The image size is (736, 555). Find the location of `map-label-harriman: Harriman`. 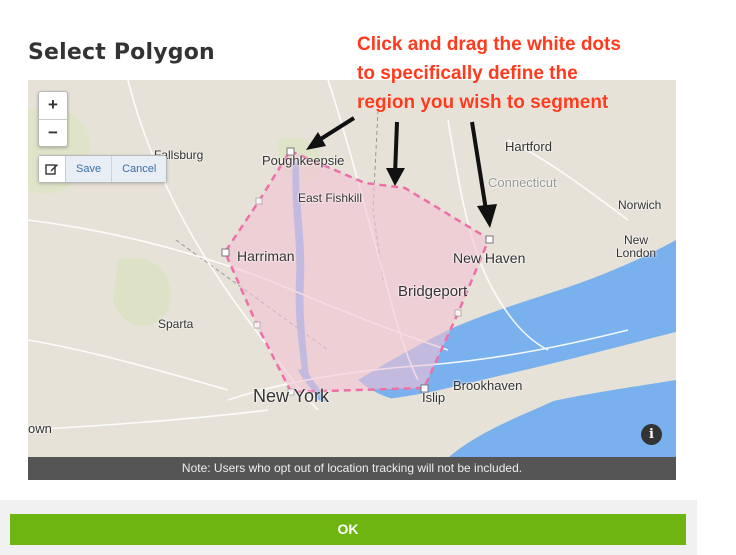

map-label-harriman: Harriman is located at coordinates (266, 256).